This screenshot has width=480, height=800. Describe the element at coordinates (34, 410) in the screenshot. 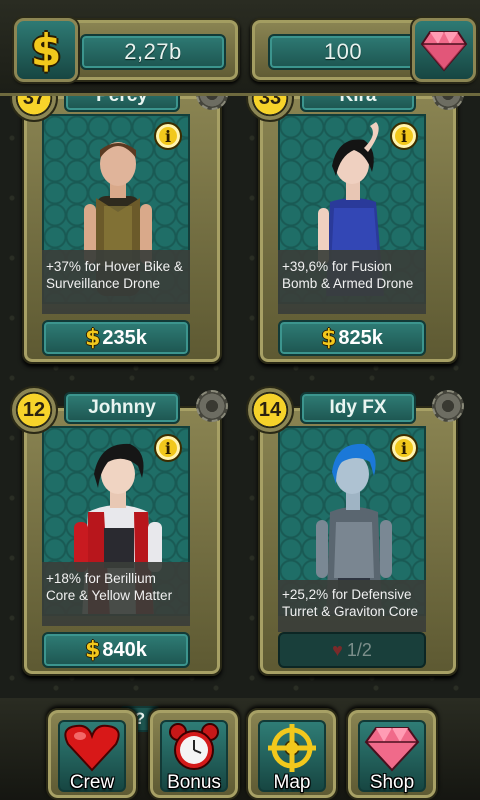

I see `level-badge: 12` at that location.